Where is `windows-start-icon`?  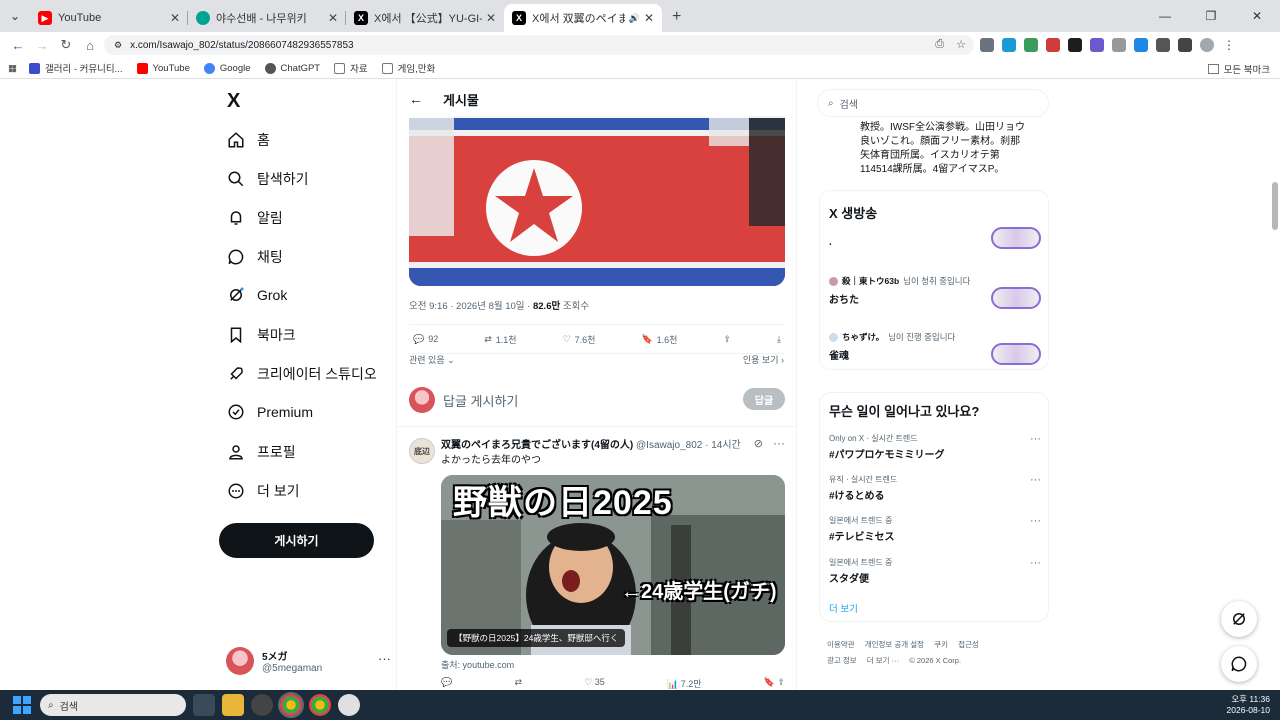
windows-start-icon is located at coordinates (22, 705).